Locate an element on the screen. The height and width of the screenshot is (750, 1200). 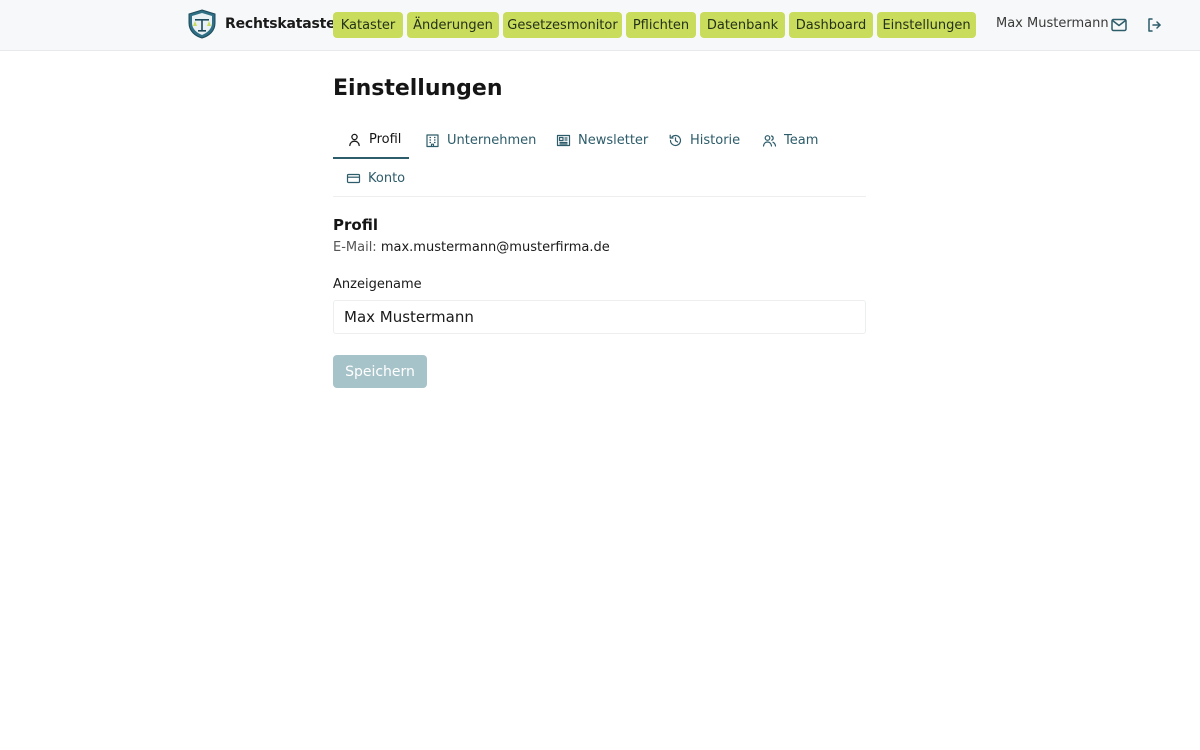
credit-card-icon is located at coordinates (353, 178).